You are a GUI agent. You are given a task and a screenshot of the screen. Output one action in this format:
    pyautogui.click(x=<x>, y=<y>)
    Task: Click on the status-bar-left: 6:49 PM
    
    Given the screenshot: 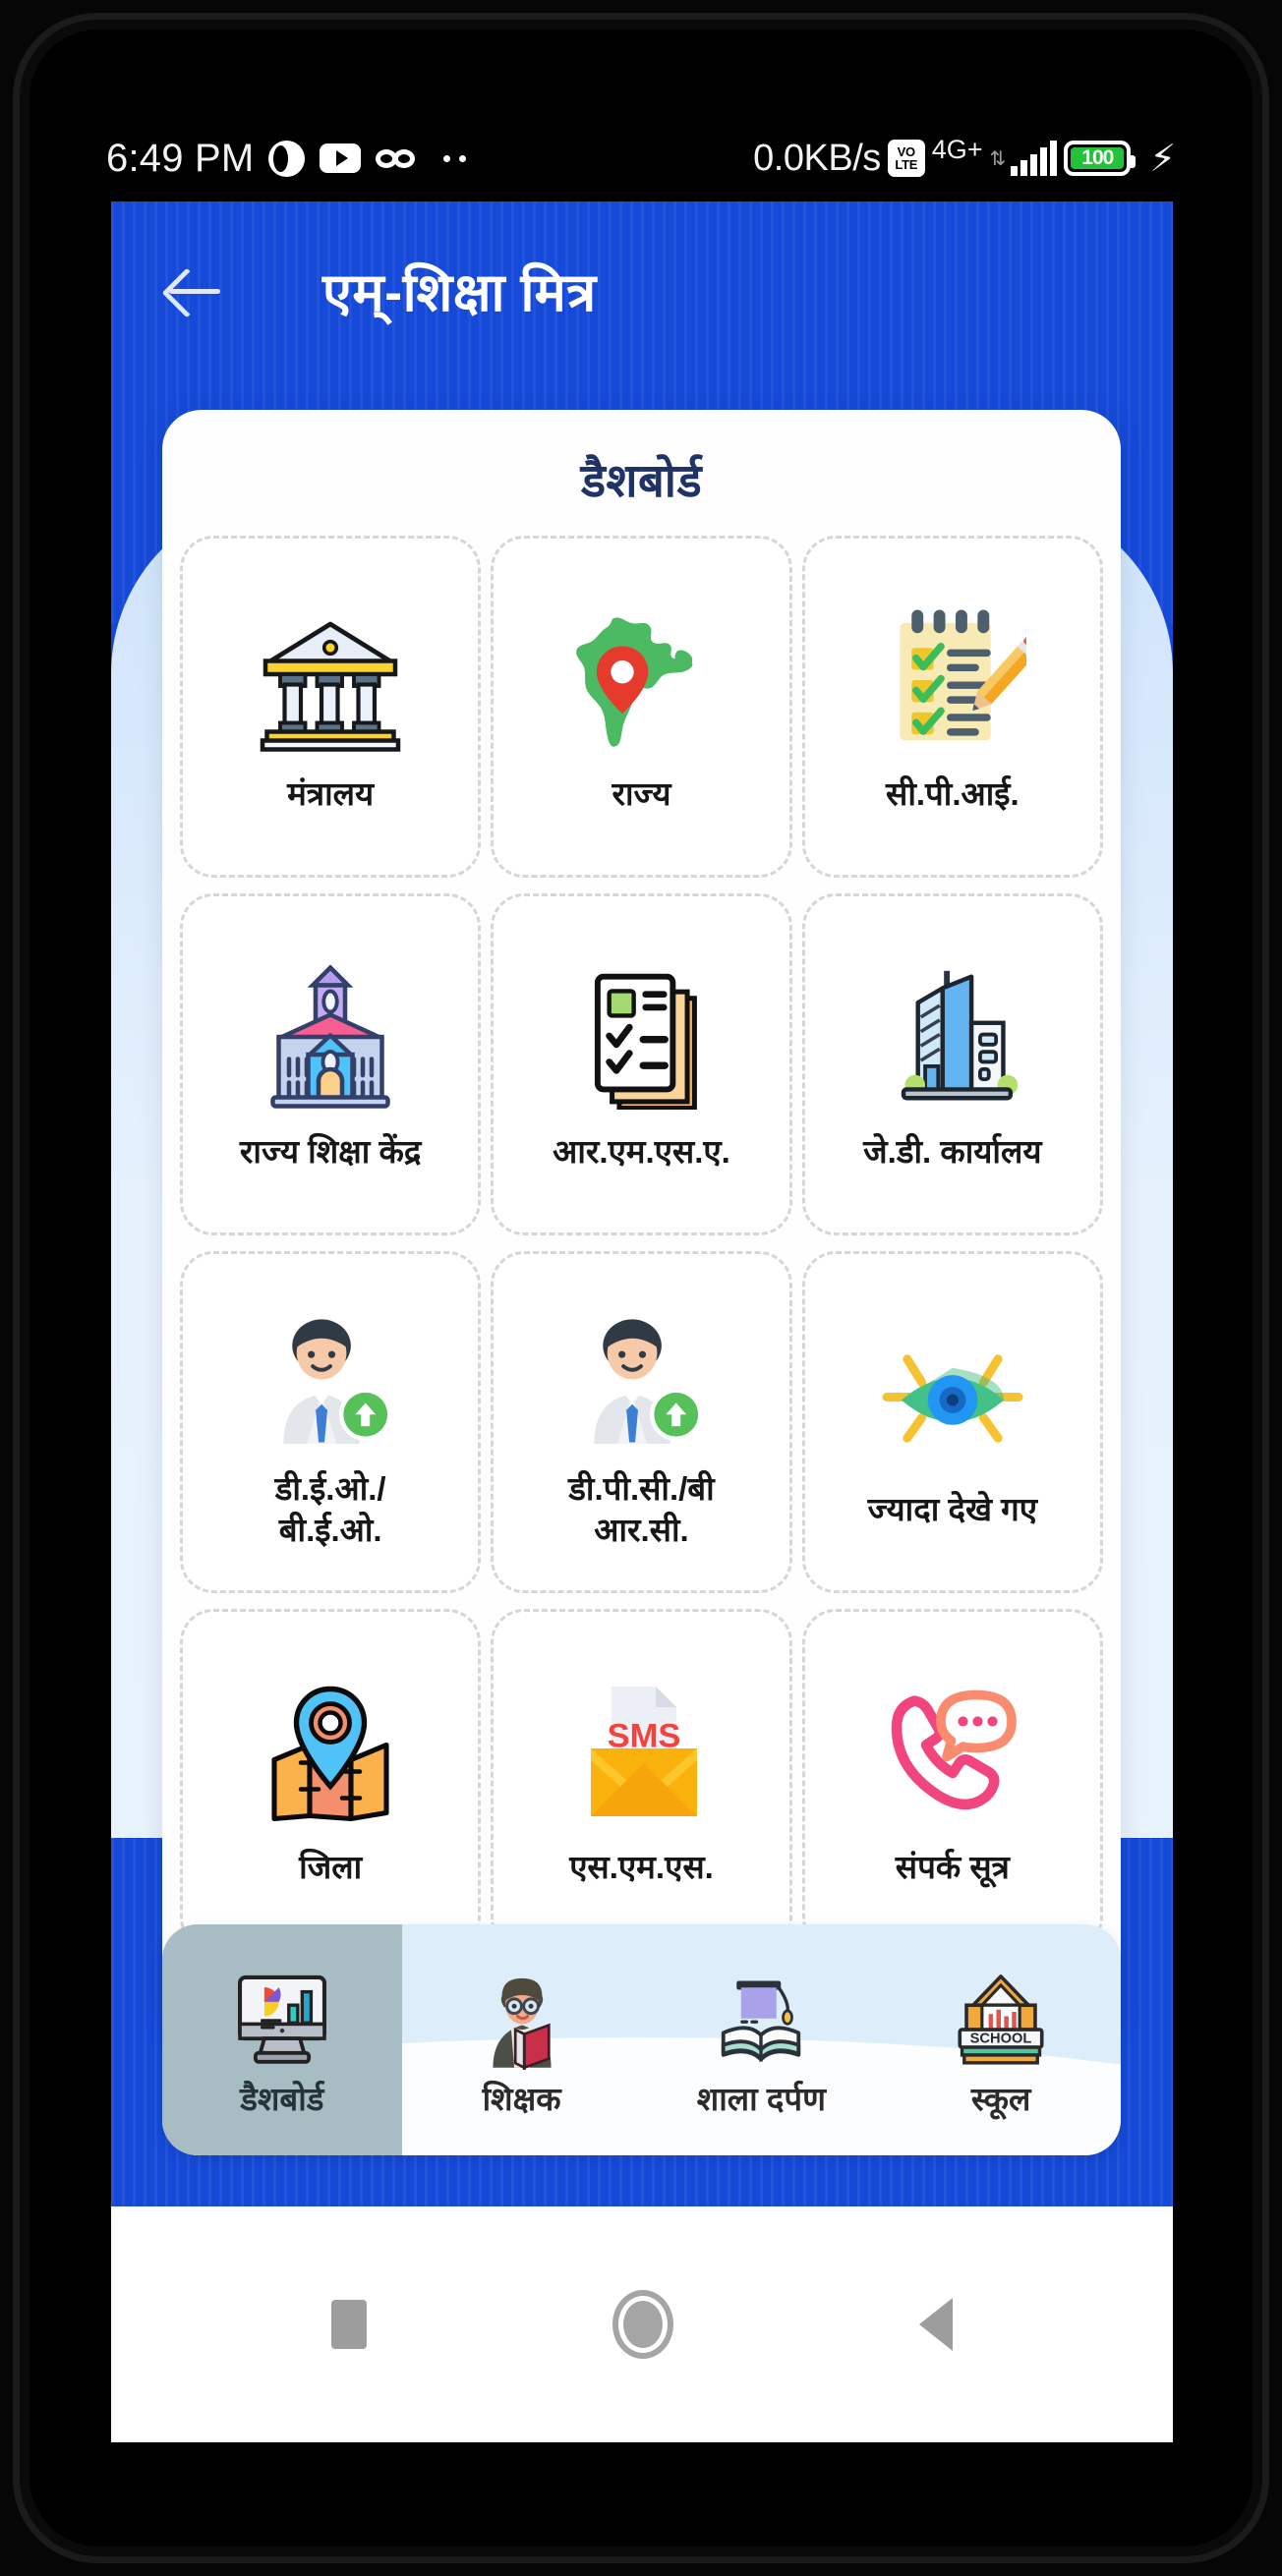 What is the action you would take?
    pyautogui.click(x=286, y=158)
    